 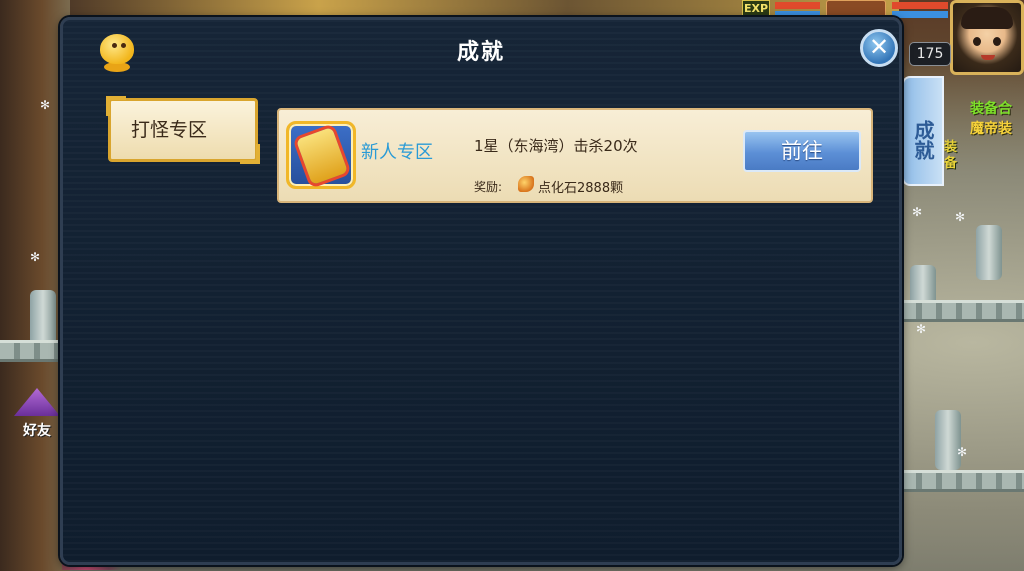 What do you see at coordinates (920, 5) in the screenshot?
I see `pet-hp-bar` at bounding box center [920, 5].